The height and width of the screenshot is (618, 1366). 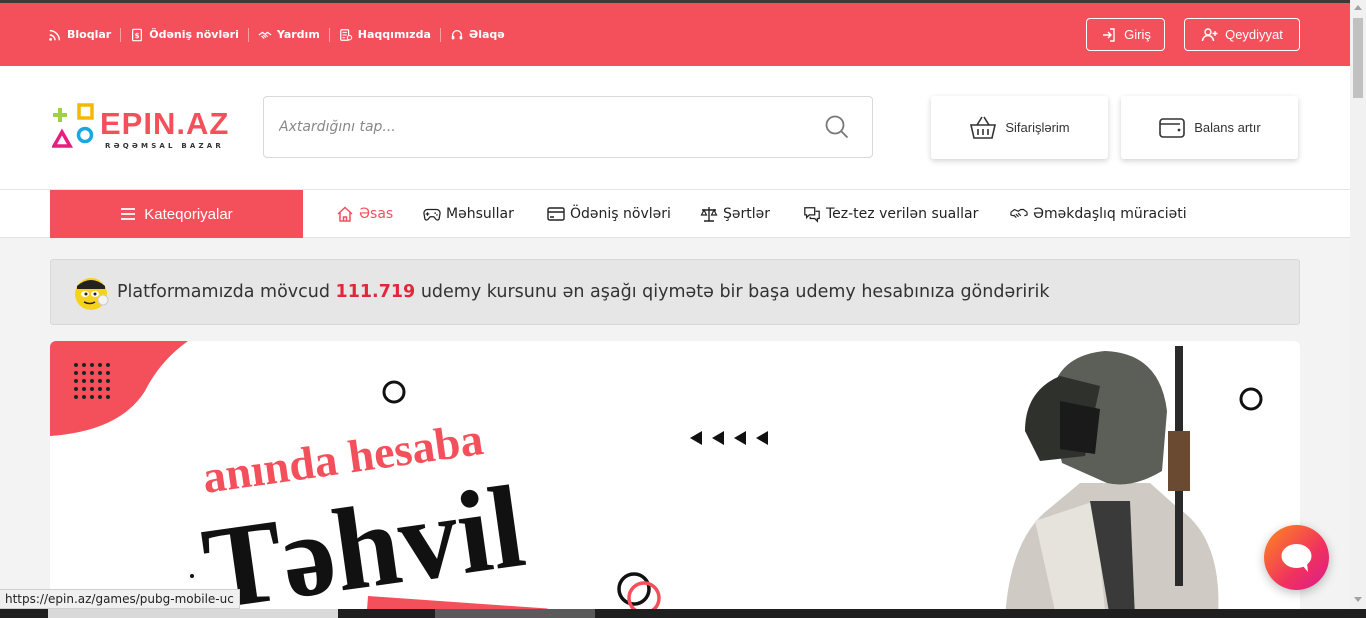 What do you see at coordinates (1227, 127) in the screenshot?
I see `balance-label: Balans artır` at bounding box center [1227, 127].